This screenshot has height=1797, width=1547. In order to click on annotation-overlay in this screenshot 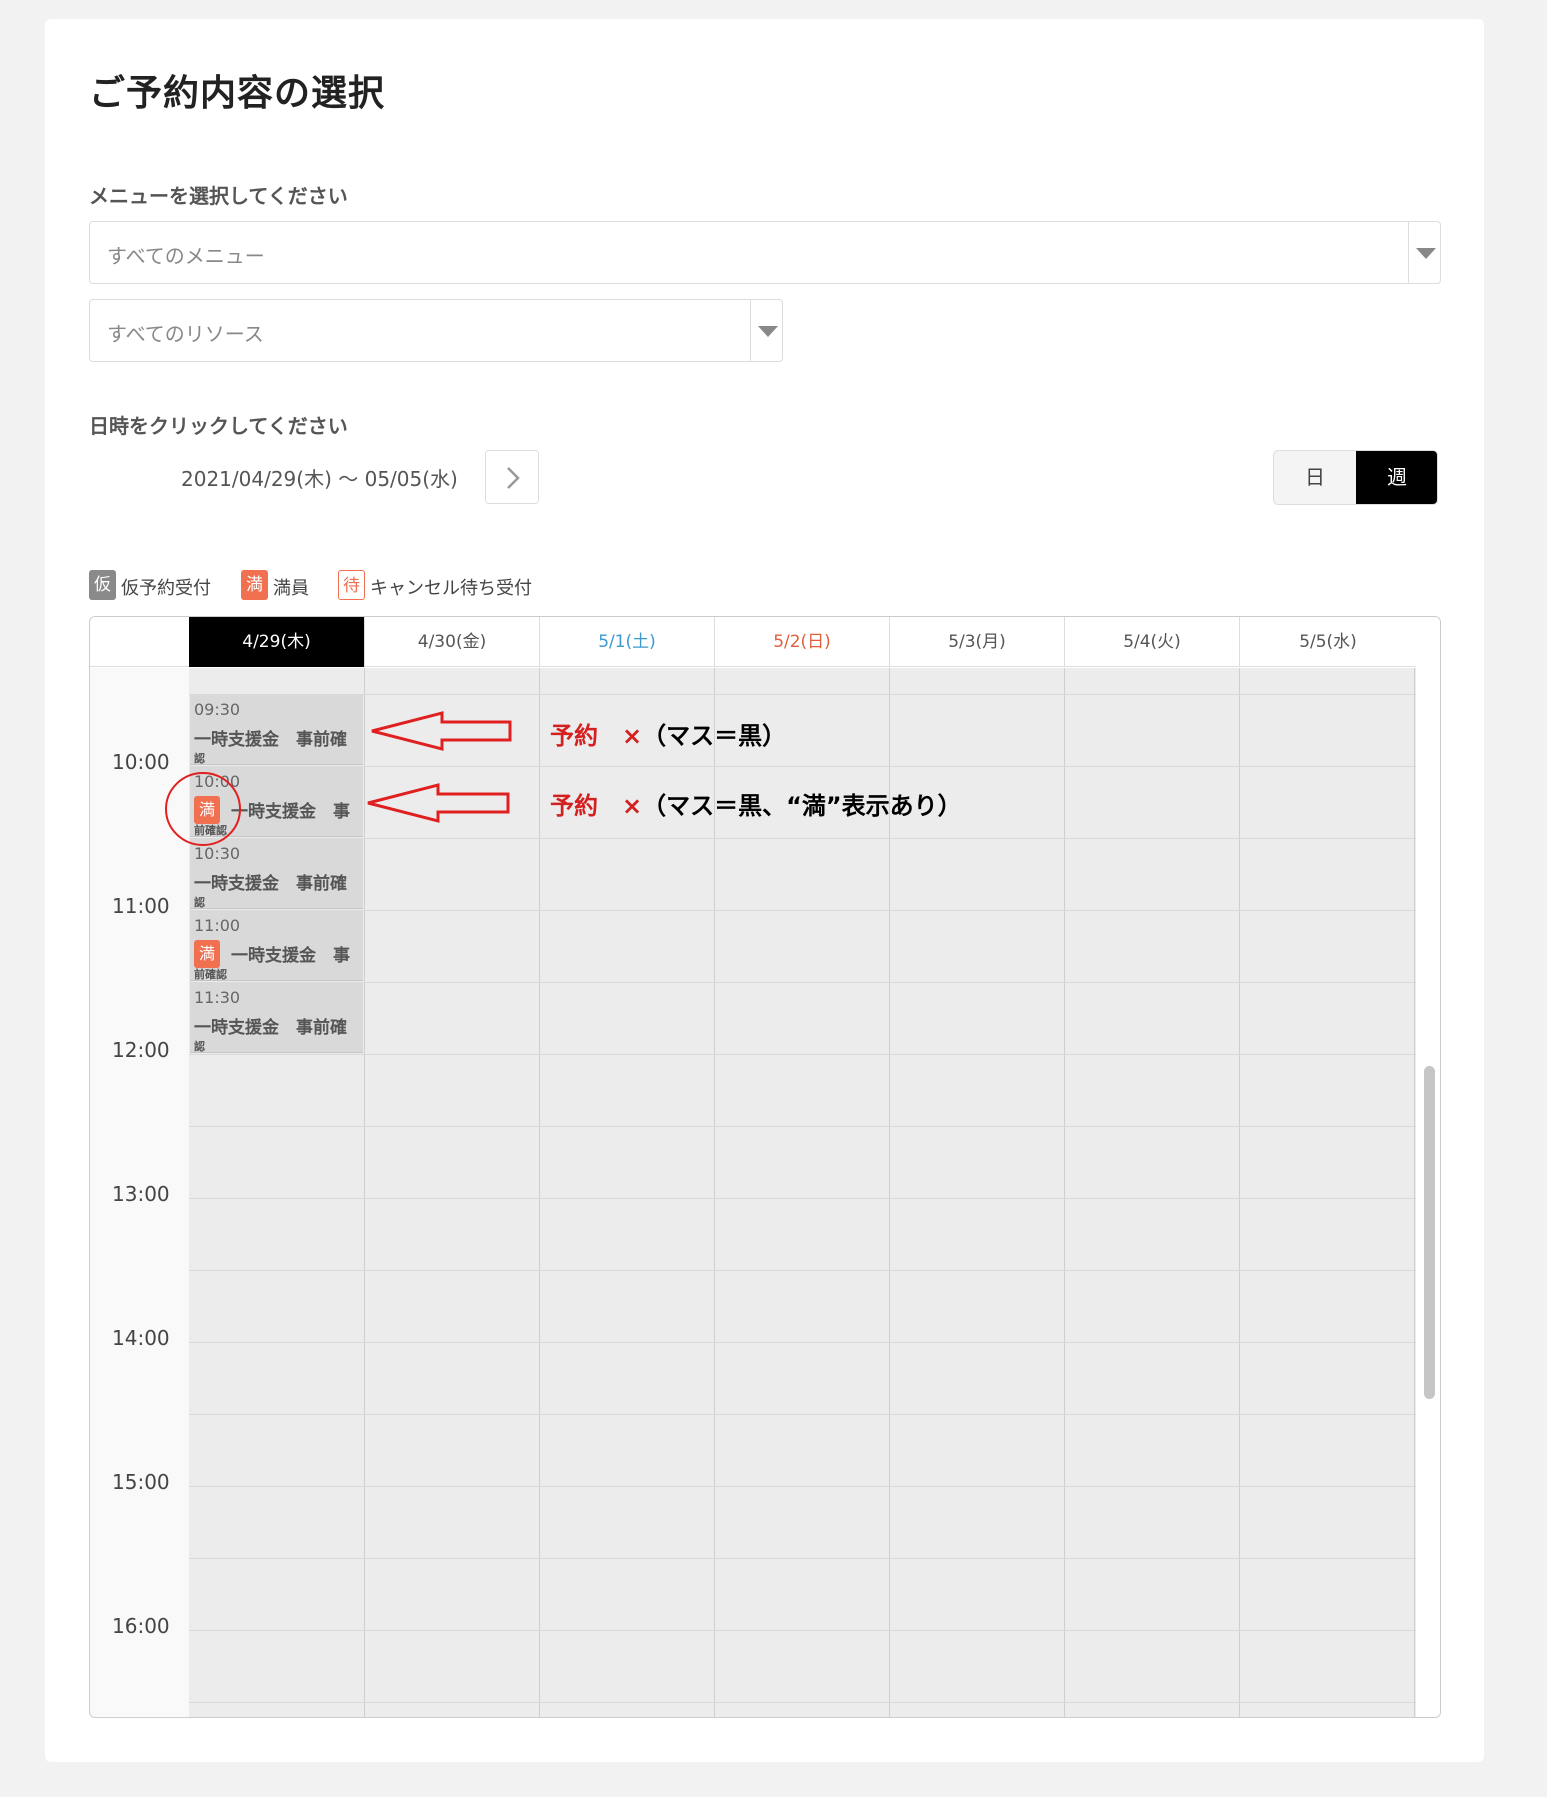, I will do `click(338, 778)`.